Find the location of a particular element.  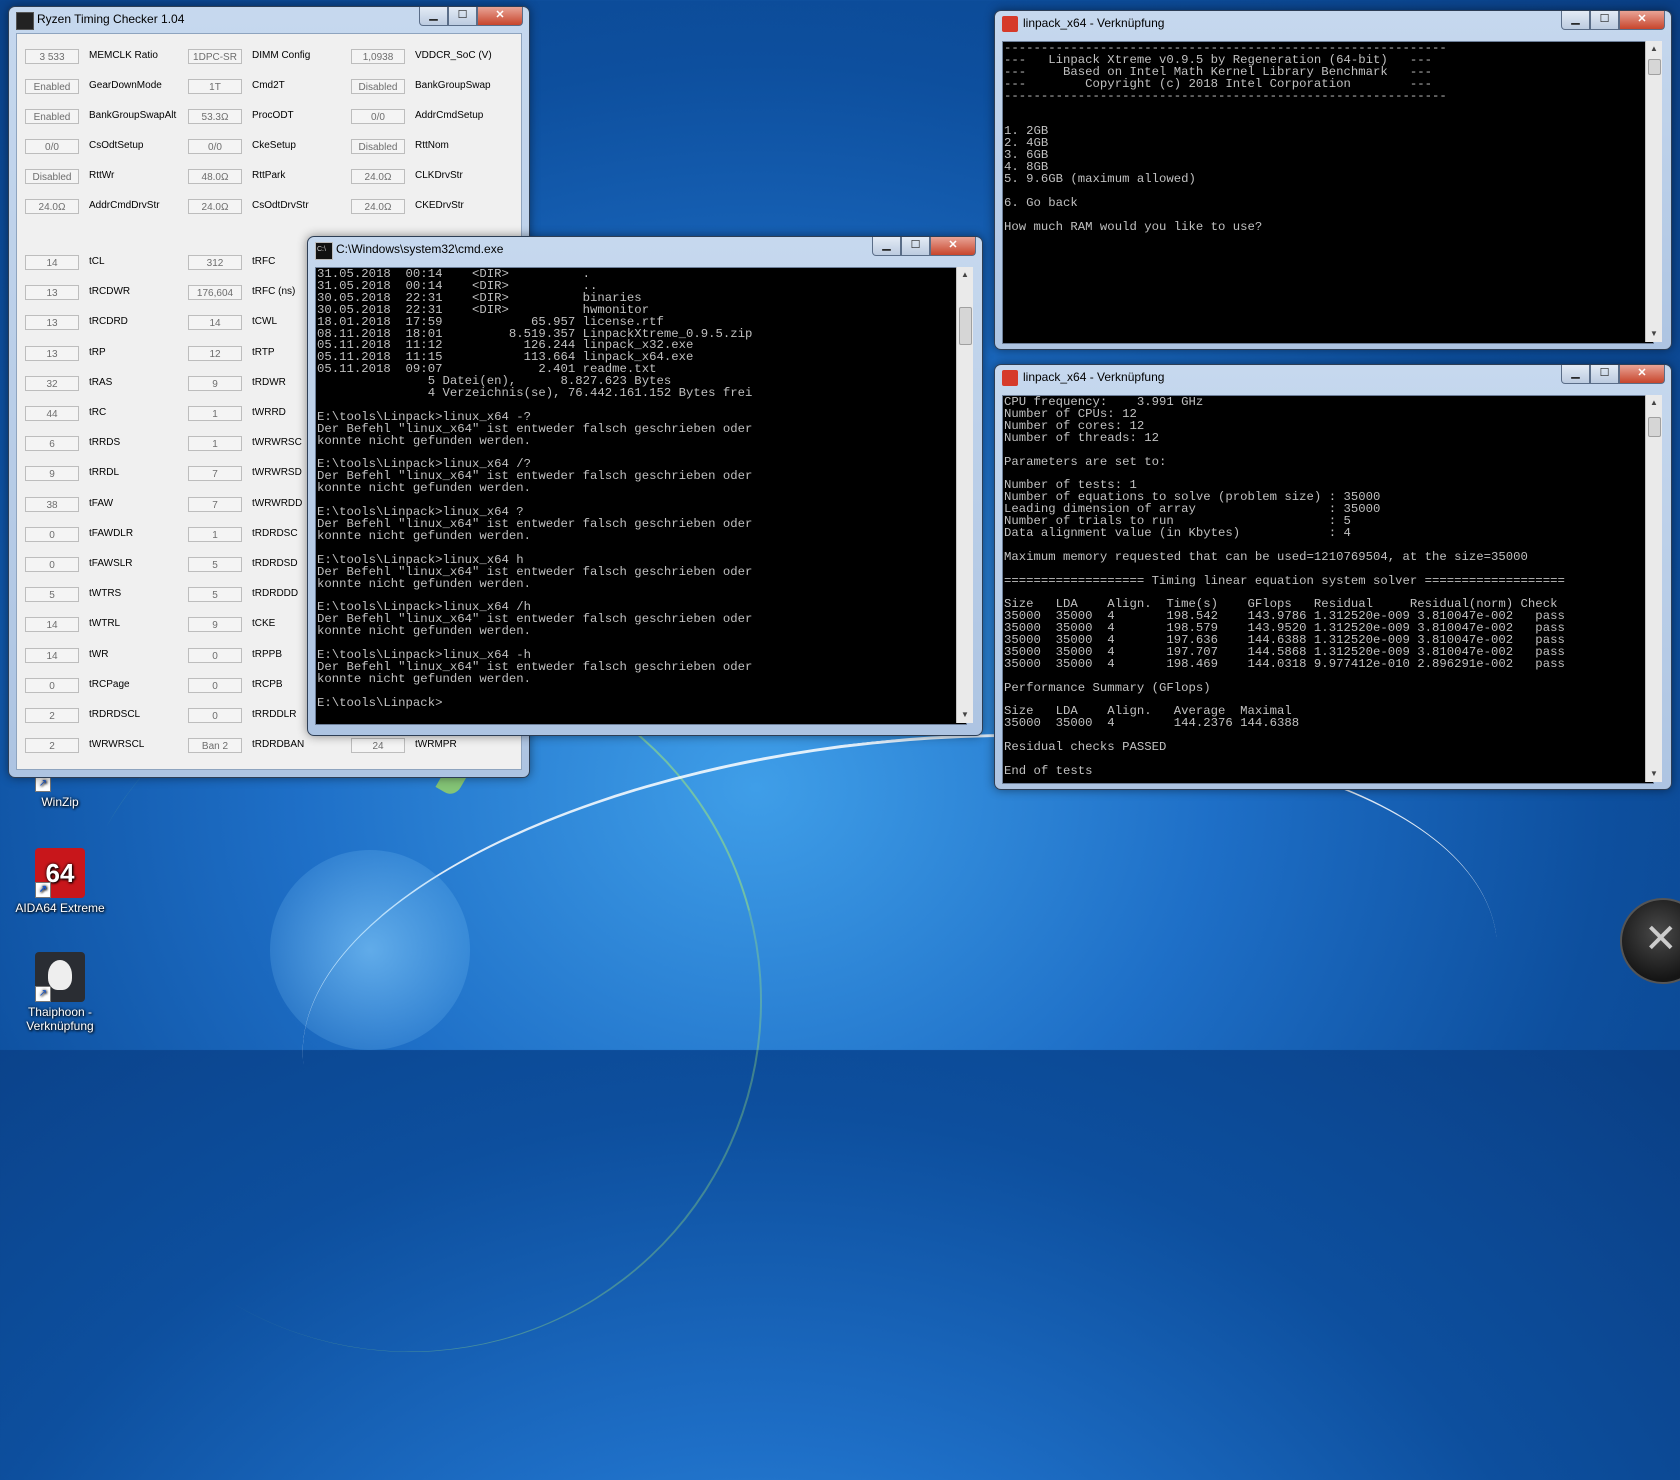

rtc-titlebar: Ryzen Timing Checker 1.04 ▁ ☐ ✕ is located at coordinates (269, 19).